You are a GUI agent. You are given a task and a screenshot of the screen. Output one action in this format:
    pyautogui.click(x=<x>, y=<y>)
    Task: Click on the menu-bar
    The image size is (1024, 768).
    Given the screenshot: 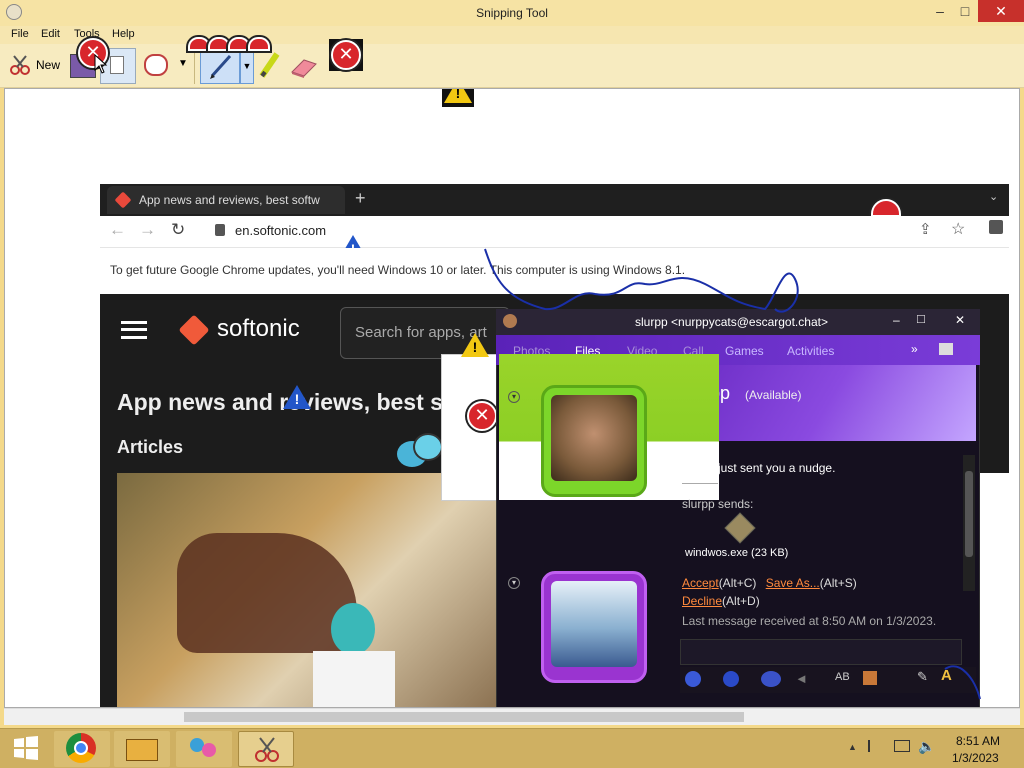 What is the action you would take?
    pyautogui.click(x=512, y=35)
    